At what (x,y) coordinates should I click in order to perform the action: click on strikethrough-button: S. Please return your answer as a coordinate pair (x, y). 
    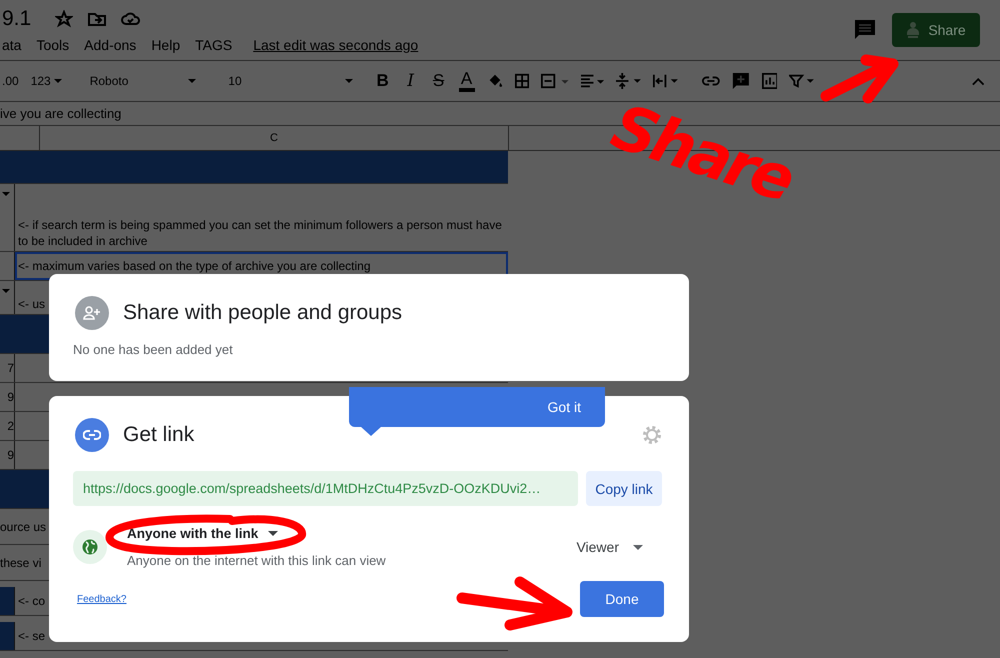
    Looking at the image, I should click on (438, 81).